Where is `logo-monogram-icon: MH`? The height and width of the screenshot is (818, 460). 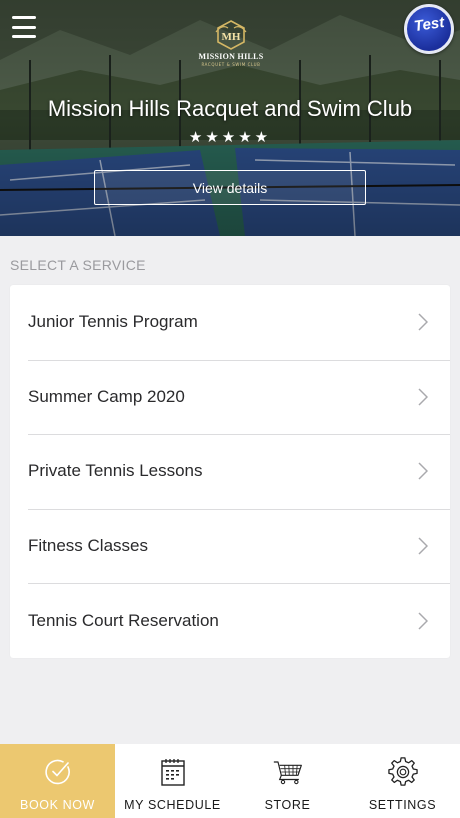
logo-monogram-icon: MH is located at coordinates (231, 35).